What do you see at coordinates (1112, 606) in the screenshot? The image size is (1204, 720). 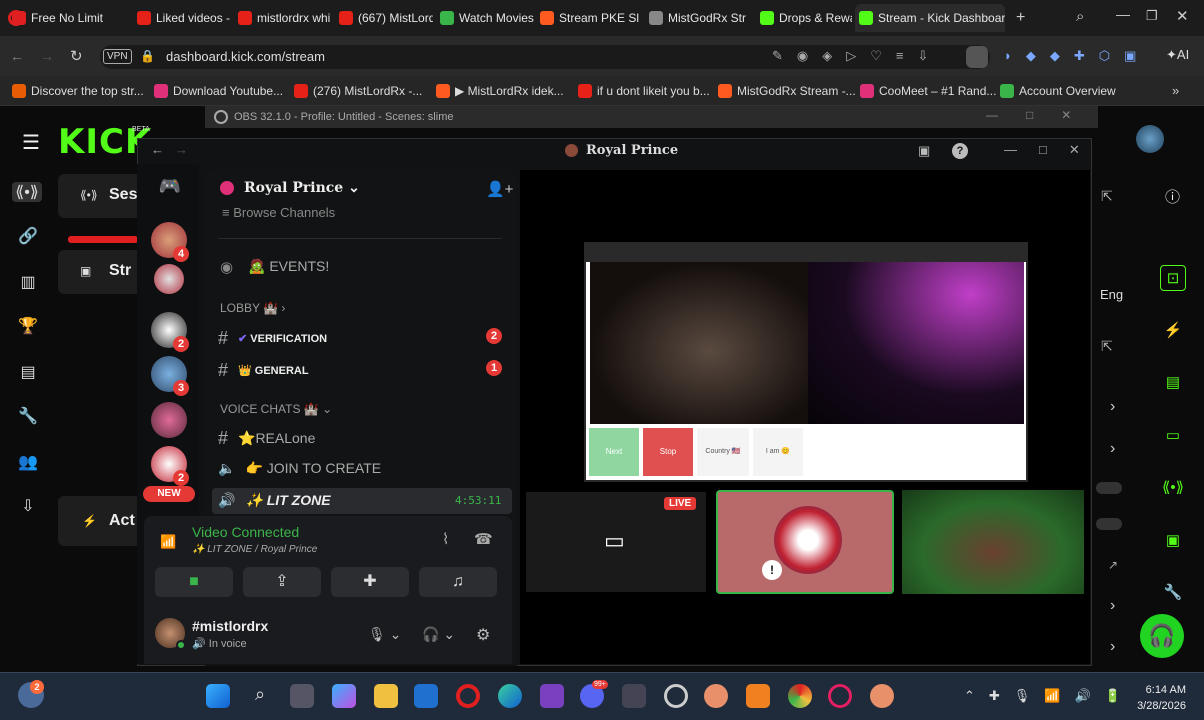 I see `chevron-right-icon-3: ›` at bounding box center [1112, 606].